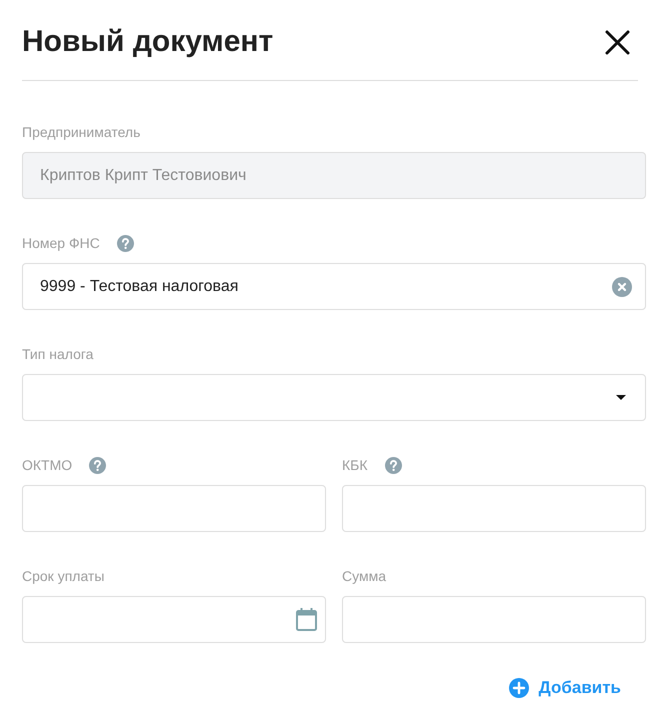  Describe the element at coordinates (364, 576) in the screenshot. I see `field-label: Сумма` at that location.